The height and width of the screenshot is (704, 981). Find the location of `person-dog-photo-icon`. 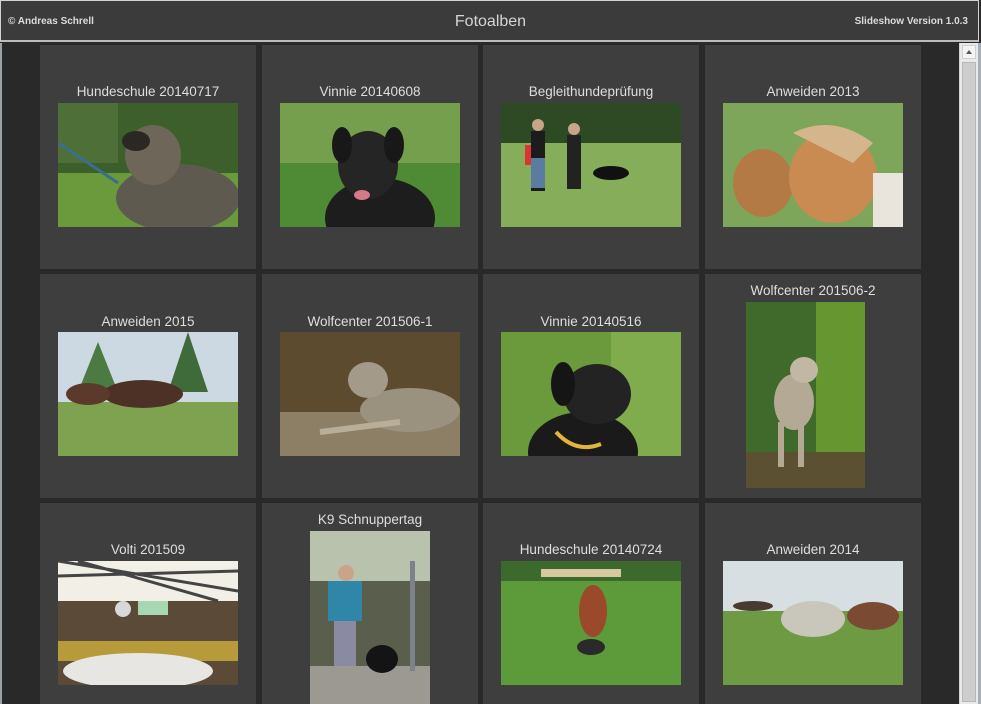

person-dog-photo-icon is located at coordinates (370, 617).